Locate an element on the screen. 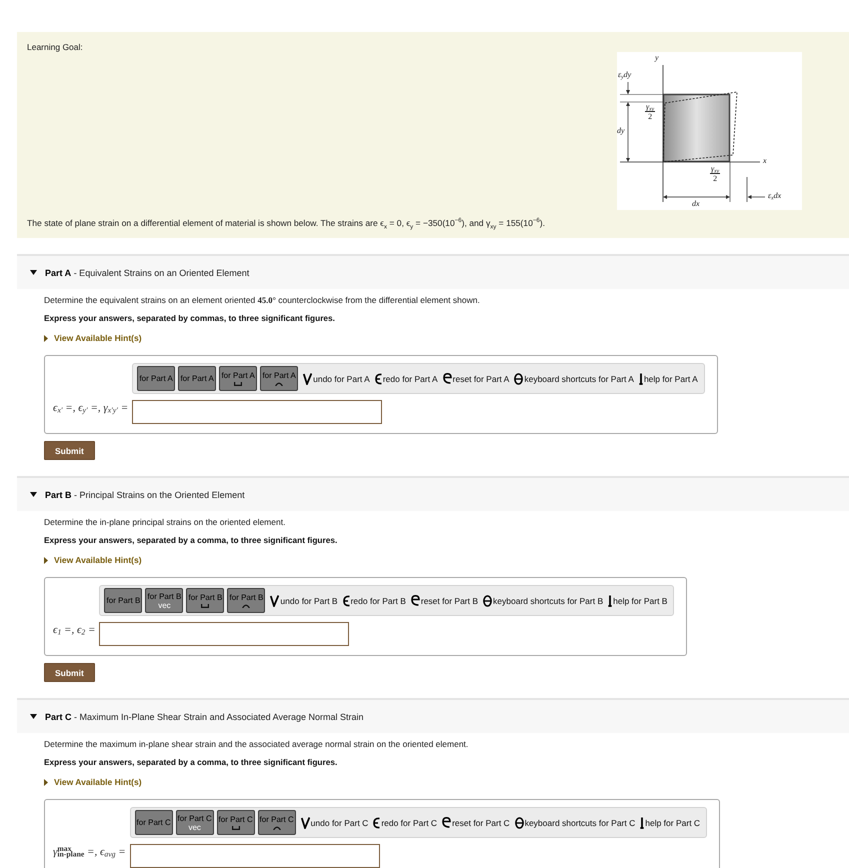 The height and width of the screenshot is (868, 849). redo-button: redo for Part A is located at coordinates (406, 378).